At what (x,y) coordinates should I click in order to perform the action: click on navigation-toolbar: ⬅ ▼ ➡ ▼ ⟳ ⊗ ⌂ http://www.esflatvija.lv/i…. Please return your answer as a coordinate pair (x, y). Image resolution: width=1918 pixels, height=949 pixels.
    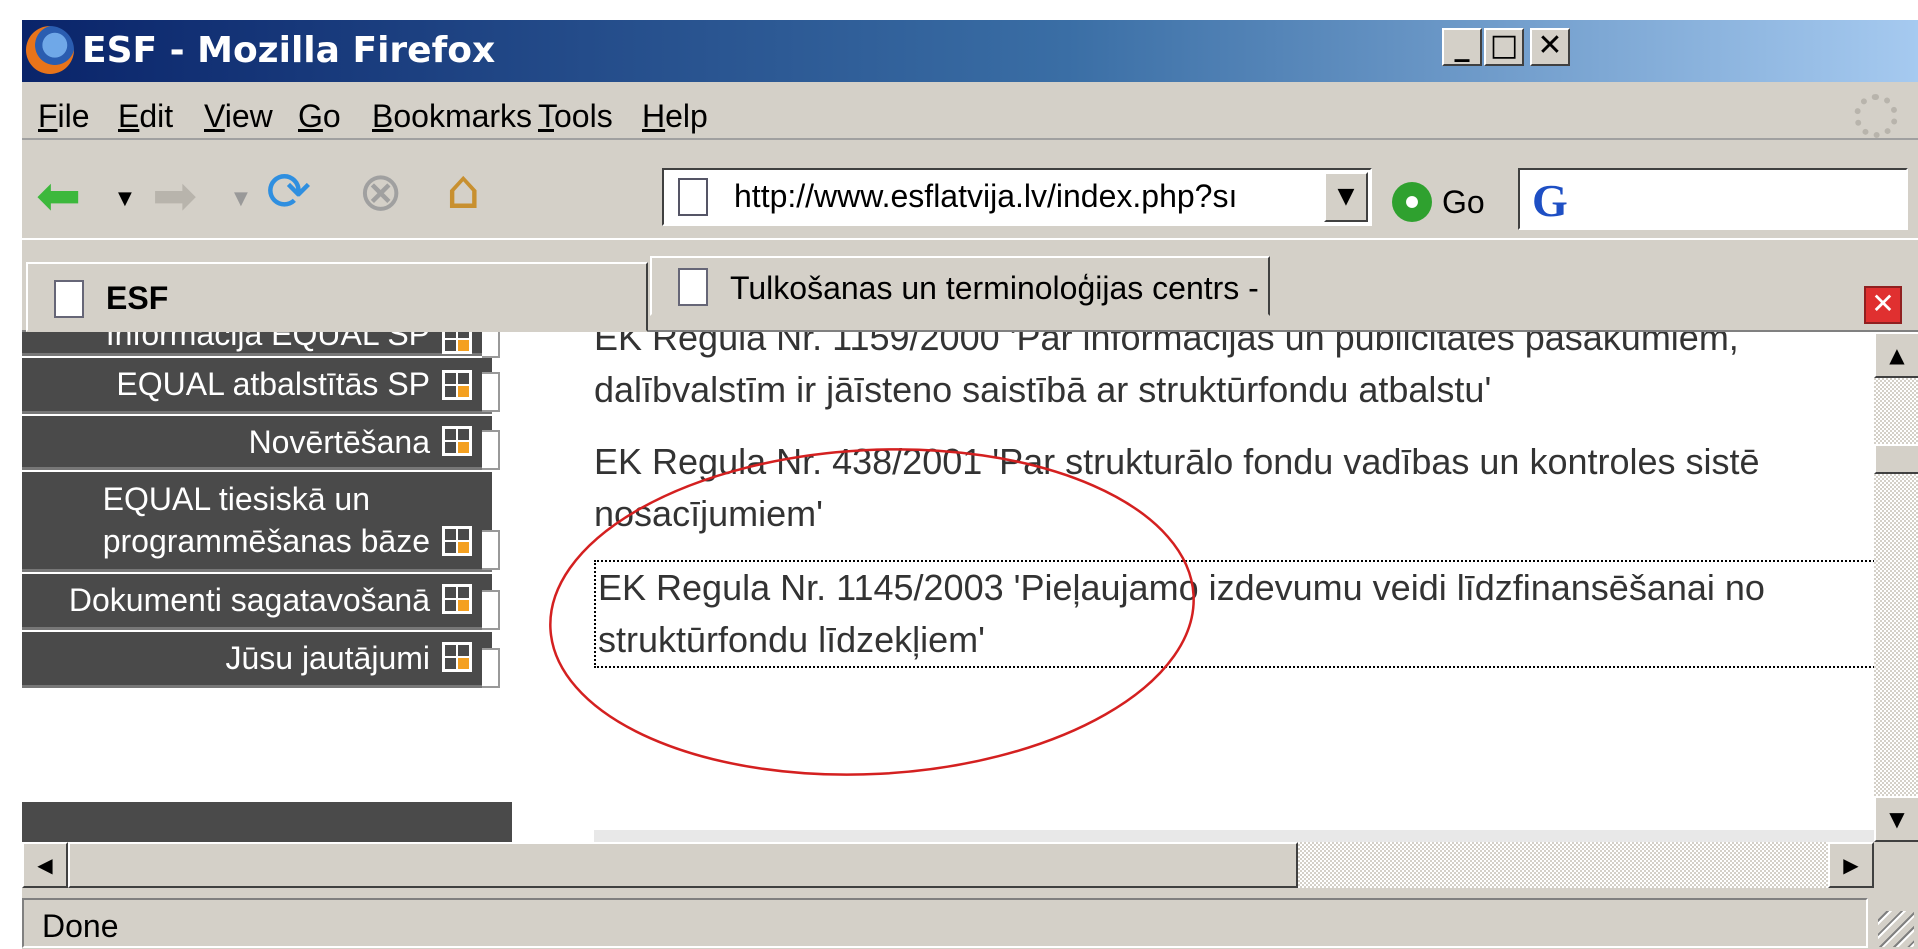
    Looking at the image, I should click on (970, 191).